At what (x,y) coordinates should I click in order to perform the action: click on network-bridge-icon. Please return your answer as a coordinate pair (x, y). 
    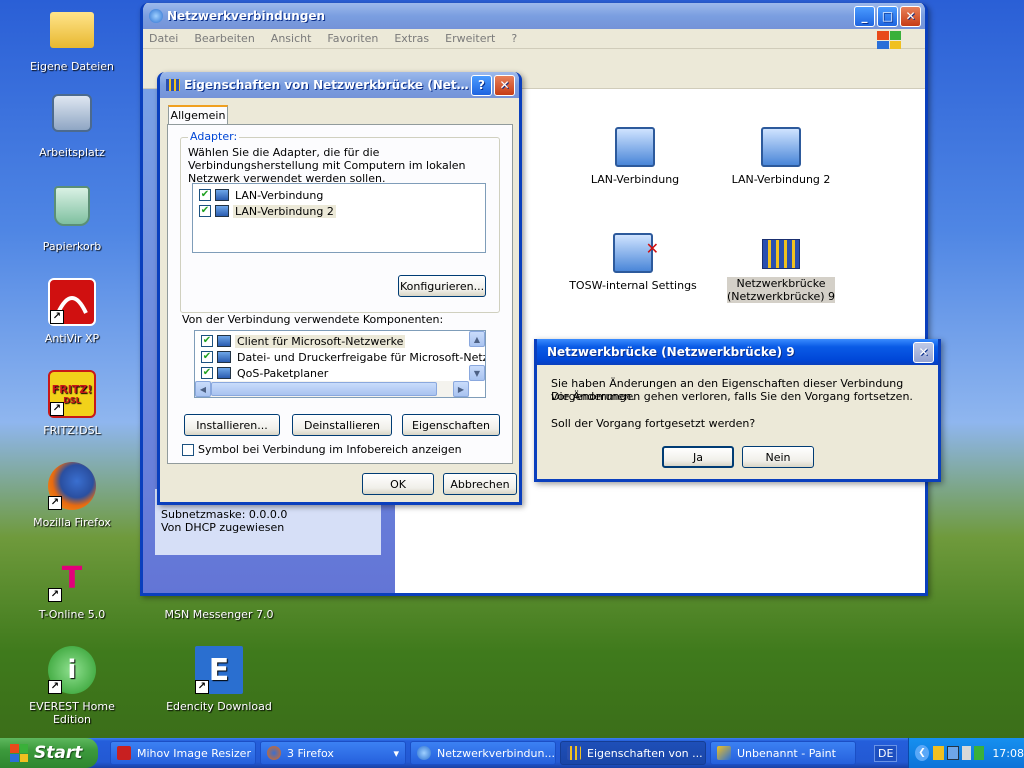
    Looking at the image, I should click on (781, 254).